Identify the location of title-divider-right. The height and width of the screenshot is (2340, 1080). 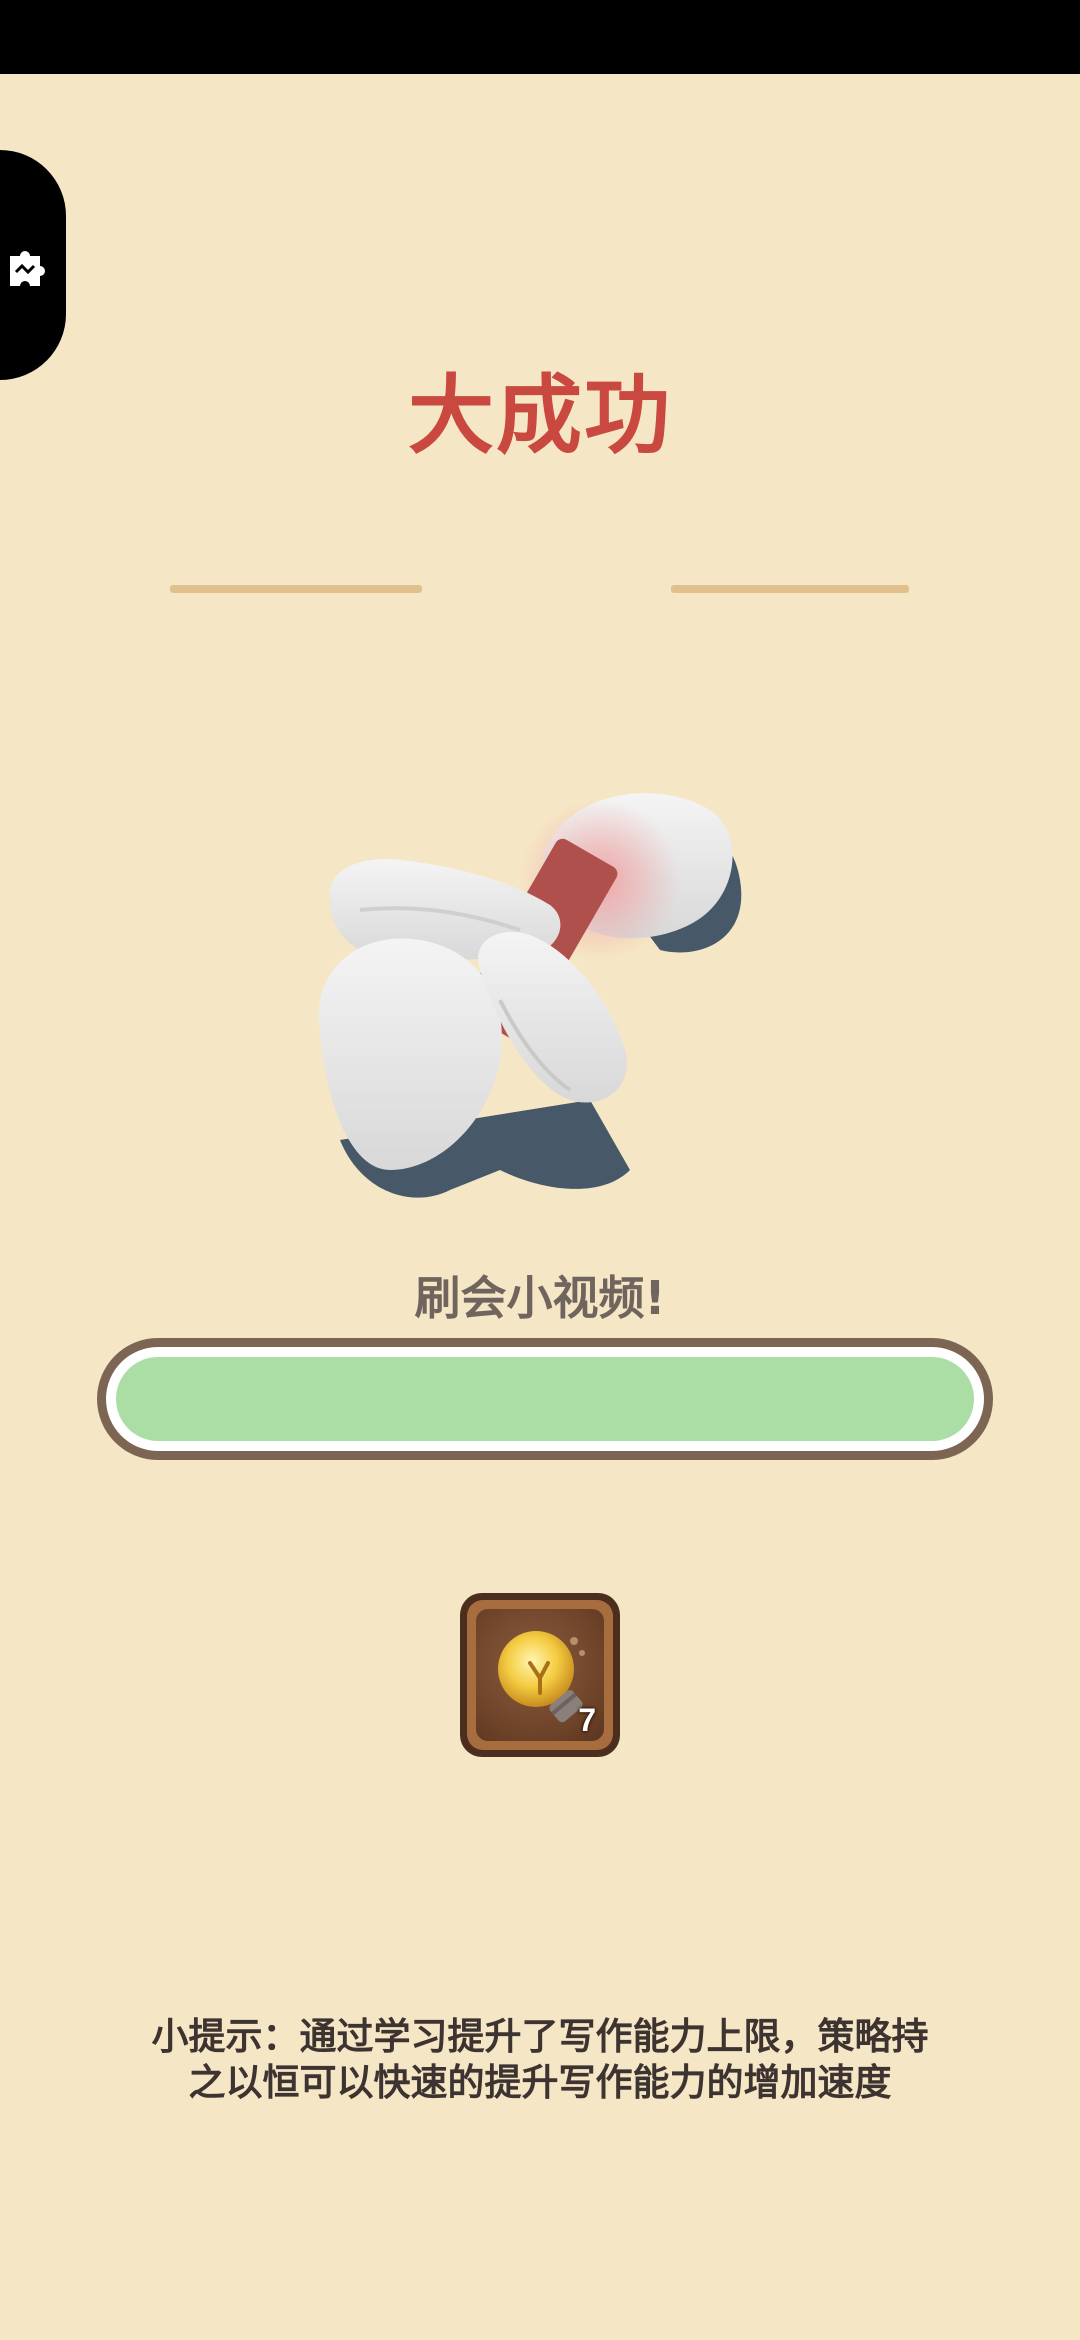
(790, 589).